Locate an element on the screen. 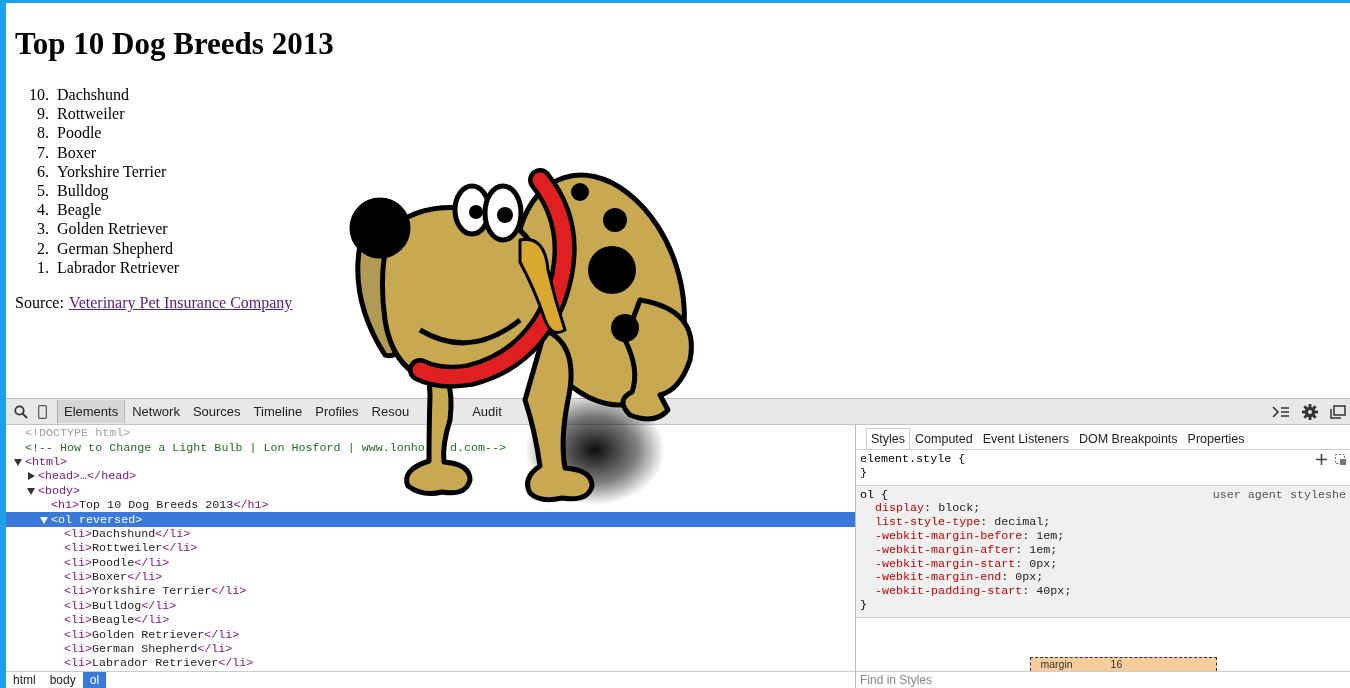 The image size is (1350, 688). dom-node-row: <li>Rottweiler</li> is located at coordinates (430, 548).